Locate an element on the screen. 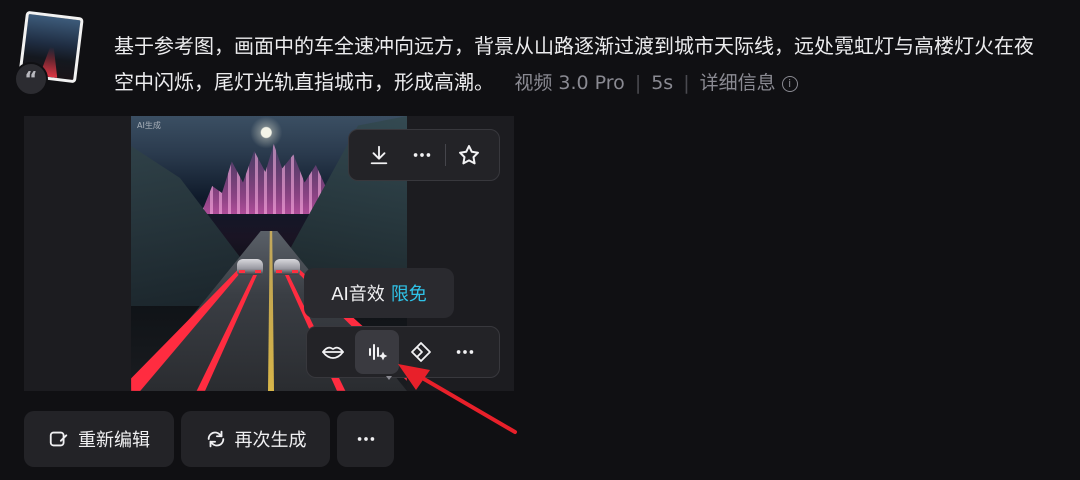 This screenshot has width=1080, height=480. toolbar-divider is located at coordinates (445, 155).